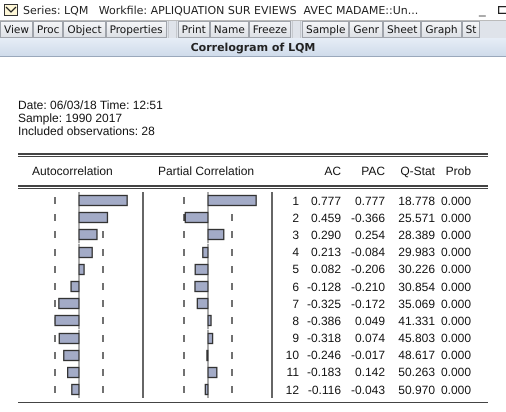 The image size is (506, 412). Describe the element at coordinates (270, 29) in the screenshot. I see `toolbar-button: Freeze` at that location.